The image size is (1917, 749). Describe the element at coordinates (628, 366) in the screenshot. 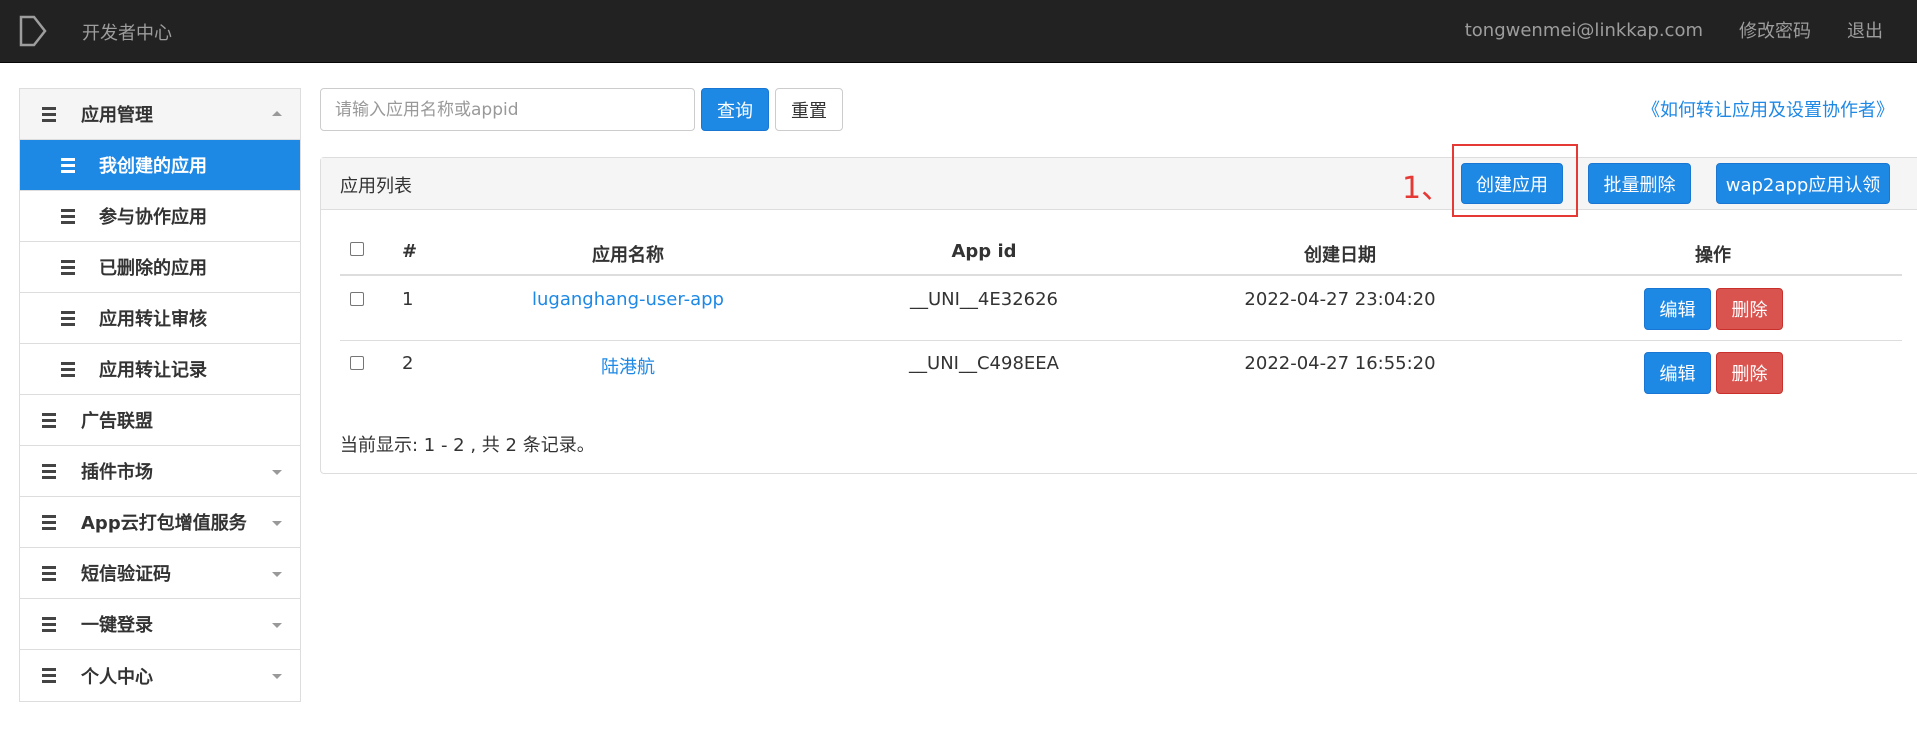

I see `app-name-link: 陆港航` at that location.